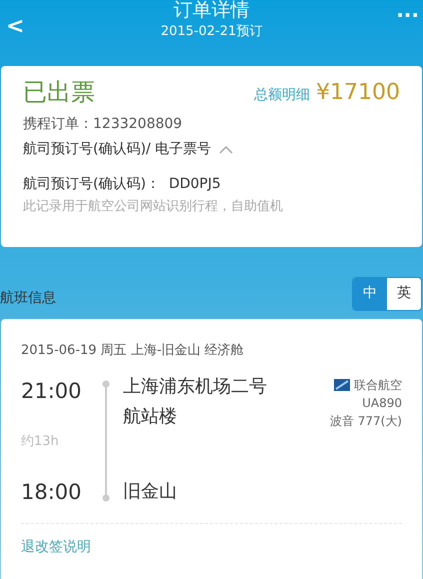 This screenshot has height=579, width=423. What do you see at coordinates (28, 298) in the screenshot?
I see `section-title: 航班信息` at bounding box center [28, 298].